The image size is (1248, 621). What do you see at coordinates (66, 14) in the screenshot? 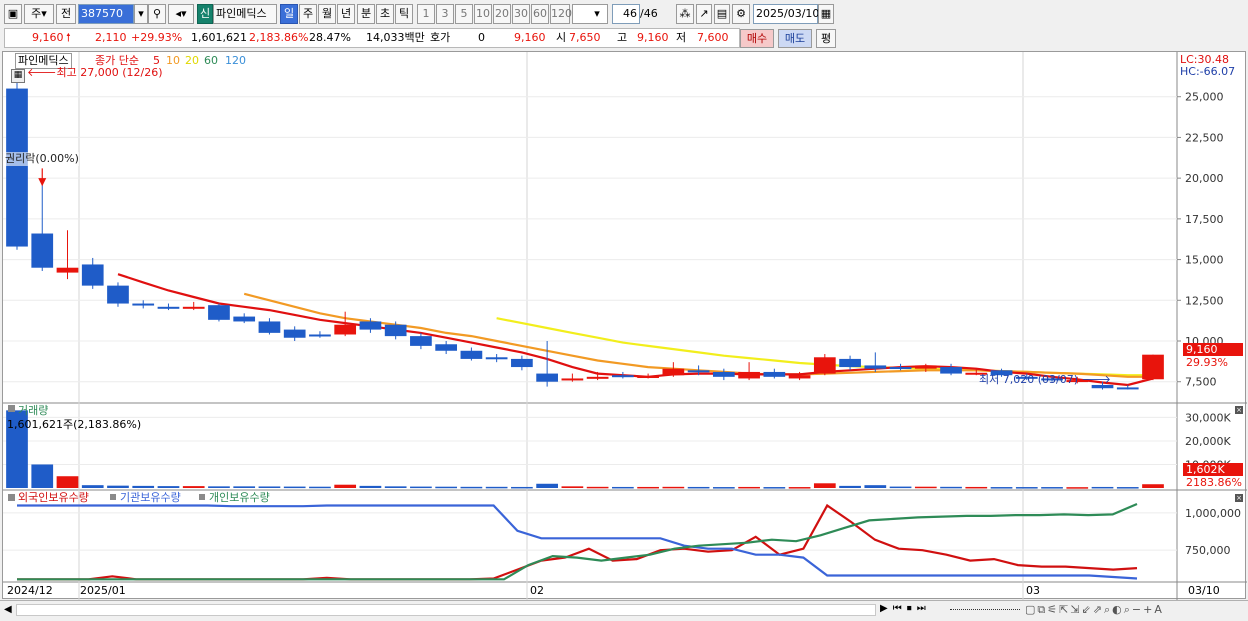
I see `prev-button: 전` at bounding box center [66, 14].